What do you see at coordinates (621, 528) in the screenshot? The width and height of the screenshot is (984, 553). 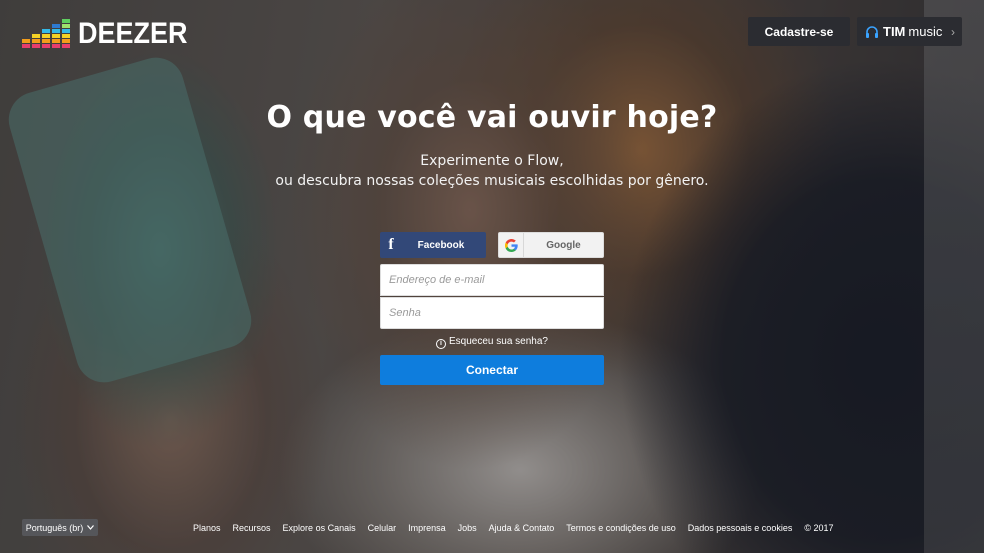 I see `footer-link-termos: Termos e condições de uso` at bounding box center [621, 528].